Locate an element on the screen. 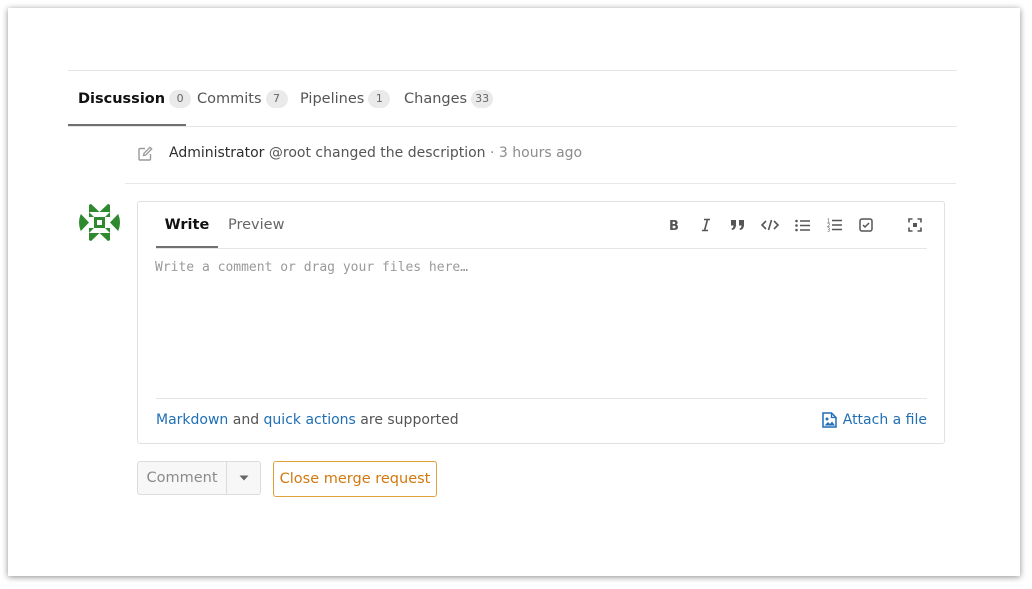 This screenshot has width=1032, height=589. tab-discussion-count: 0 is located at coordinates (180, 98).